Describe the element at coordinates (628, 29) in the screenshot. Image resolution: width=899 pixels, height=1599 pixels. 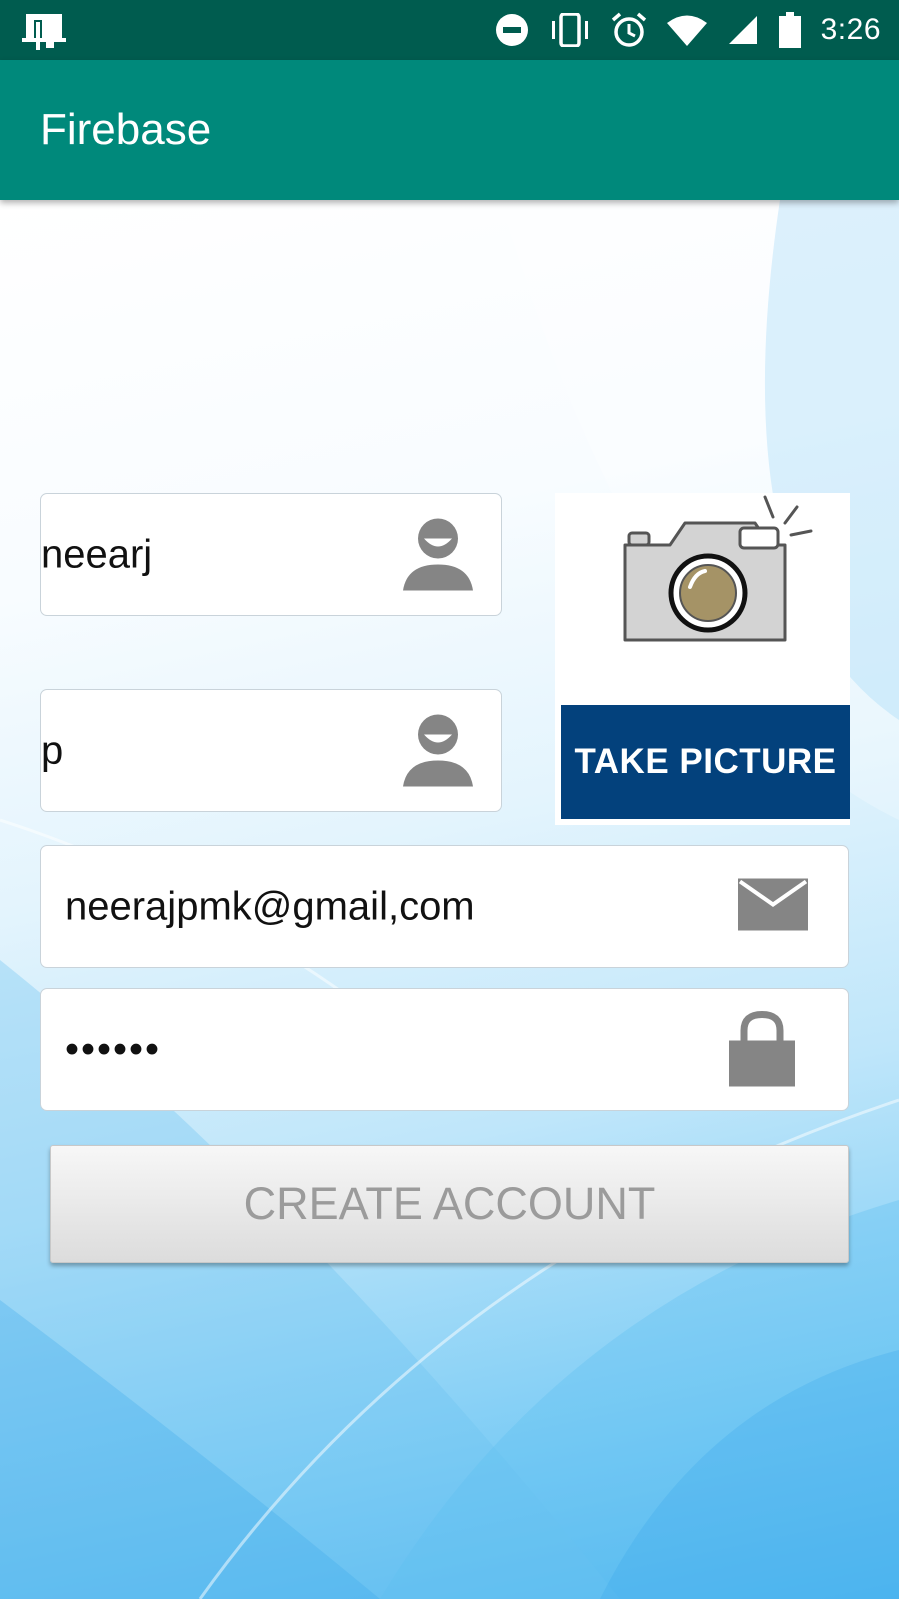
I see `alarm-icon` at that location.